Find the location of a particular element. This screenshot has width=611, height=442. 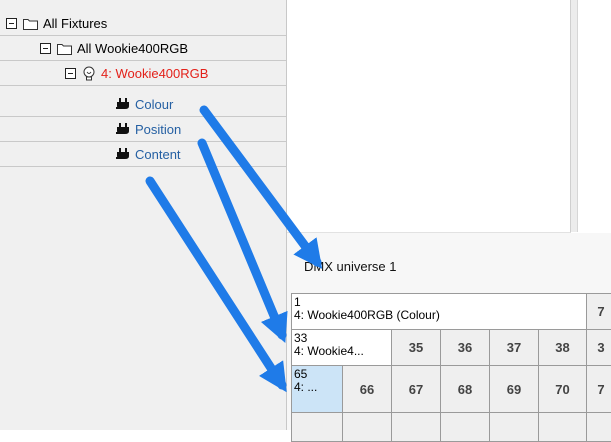

dmx-universe-title: DMX universe 1 is located at coordinates (350, 266).